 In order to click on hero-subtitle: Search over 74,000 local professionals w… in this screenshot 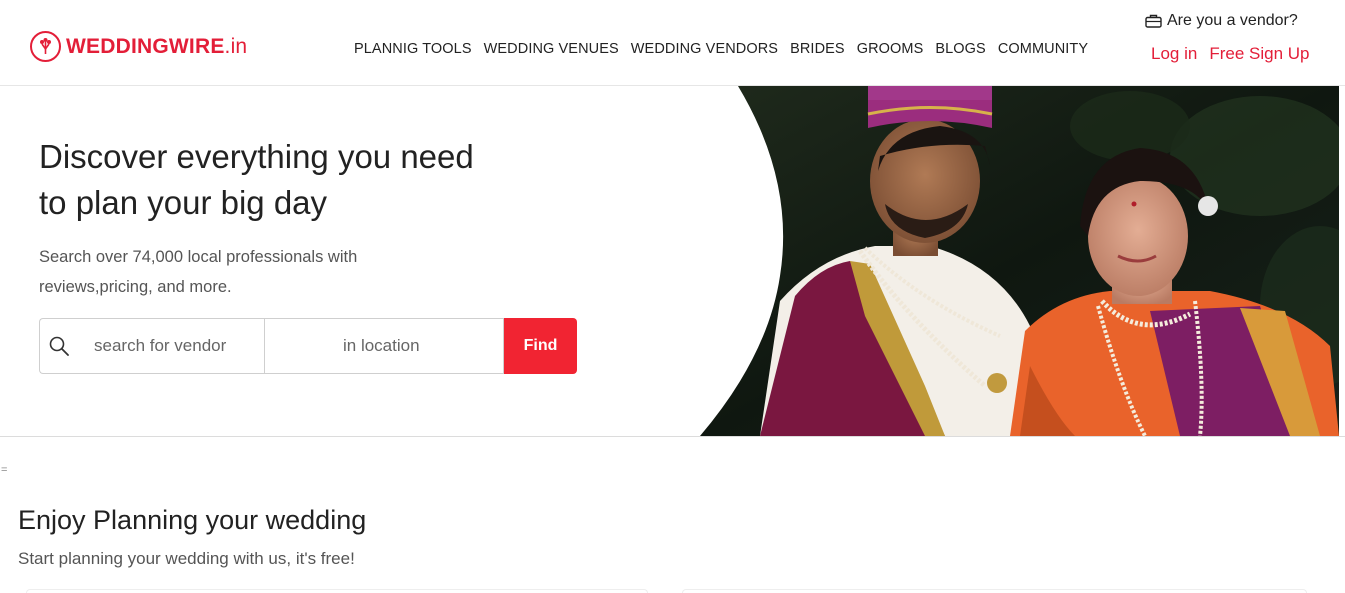, I will do `click(198, 272)`.